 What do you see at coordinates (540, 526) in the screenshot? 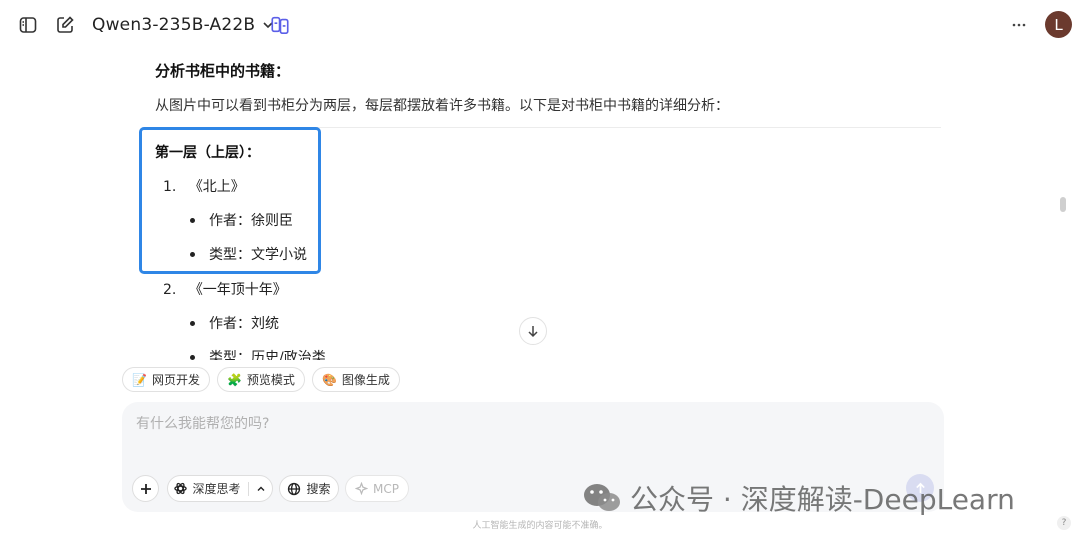
I see `disclaimer: 人工智能生成的内容可能不准确。` at bounding box center [540, 526].